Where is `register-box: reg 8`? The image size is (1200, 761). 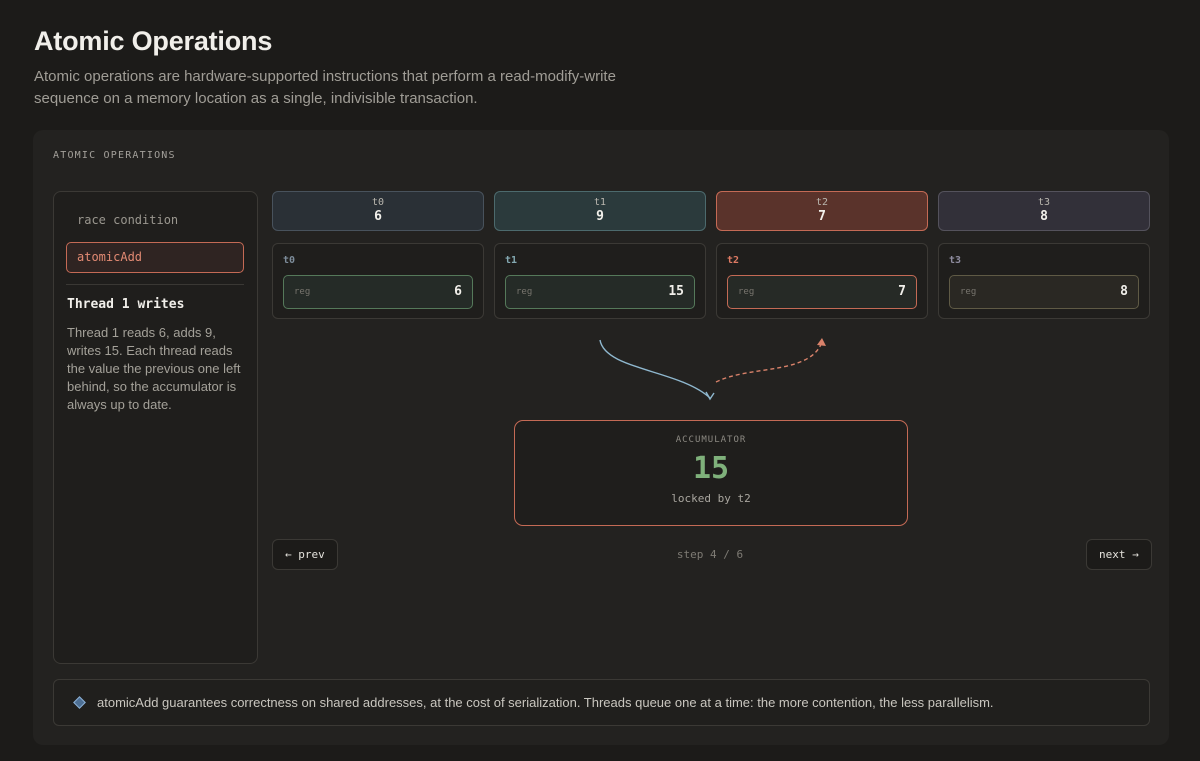 register-box: reg 8 is located at coordinates (1044, 292).